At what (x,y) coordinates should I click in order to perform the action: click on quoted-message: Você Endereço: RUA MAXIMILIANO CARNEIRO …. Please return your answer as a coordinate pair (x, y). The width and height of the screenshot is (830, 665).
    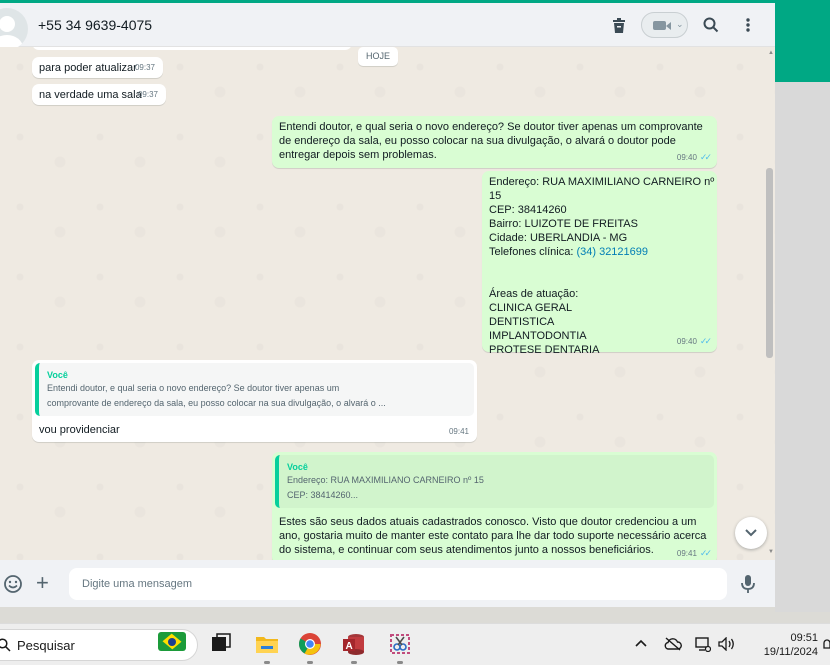
    Looking at the image, I should click on (494, 481).